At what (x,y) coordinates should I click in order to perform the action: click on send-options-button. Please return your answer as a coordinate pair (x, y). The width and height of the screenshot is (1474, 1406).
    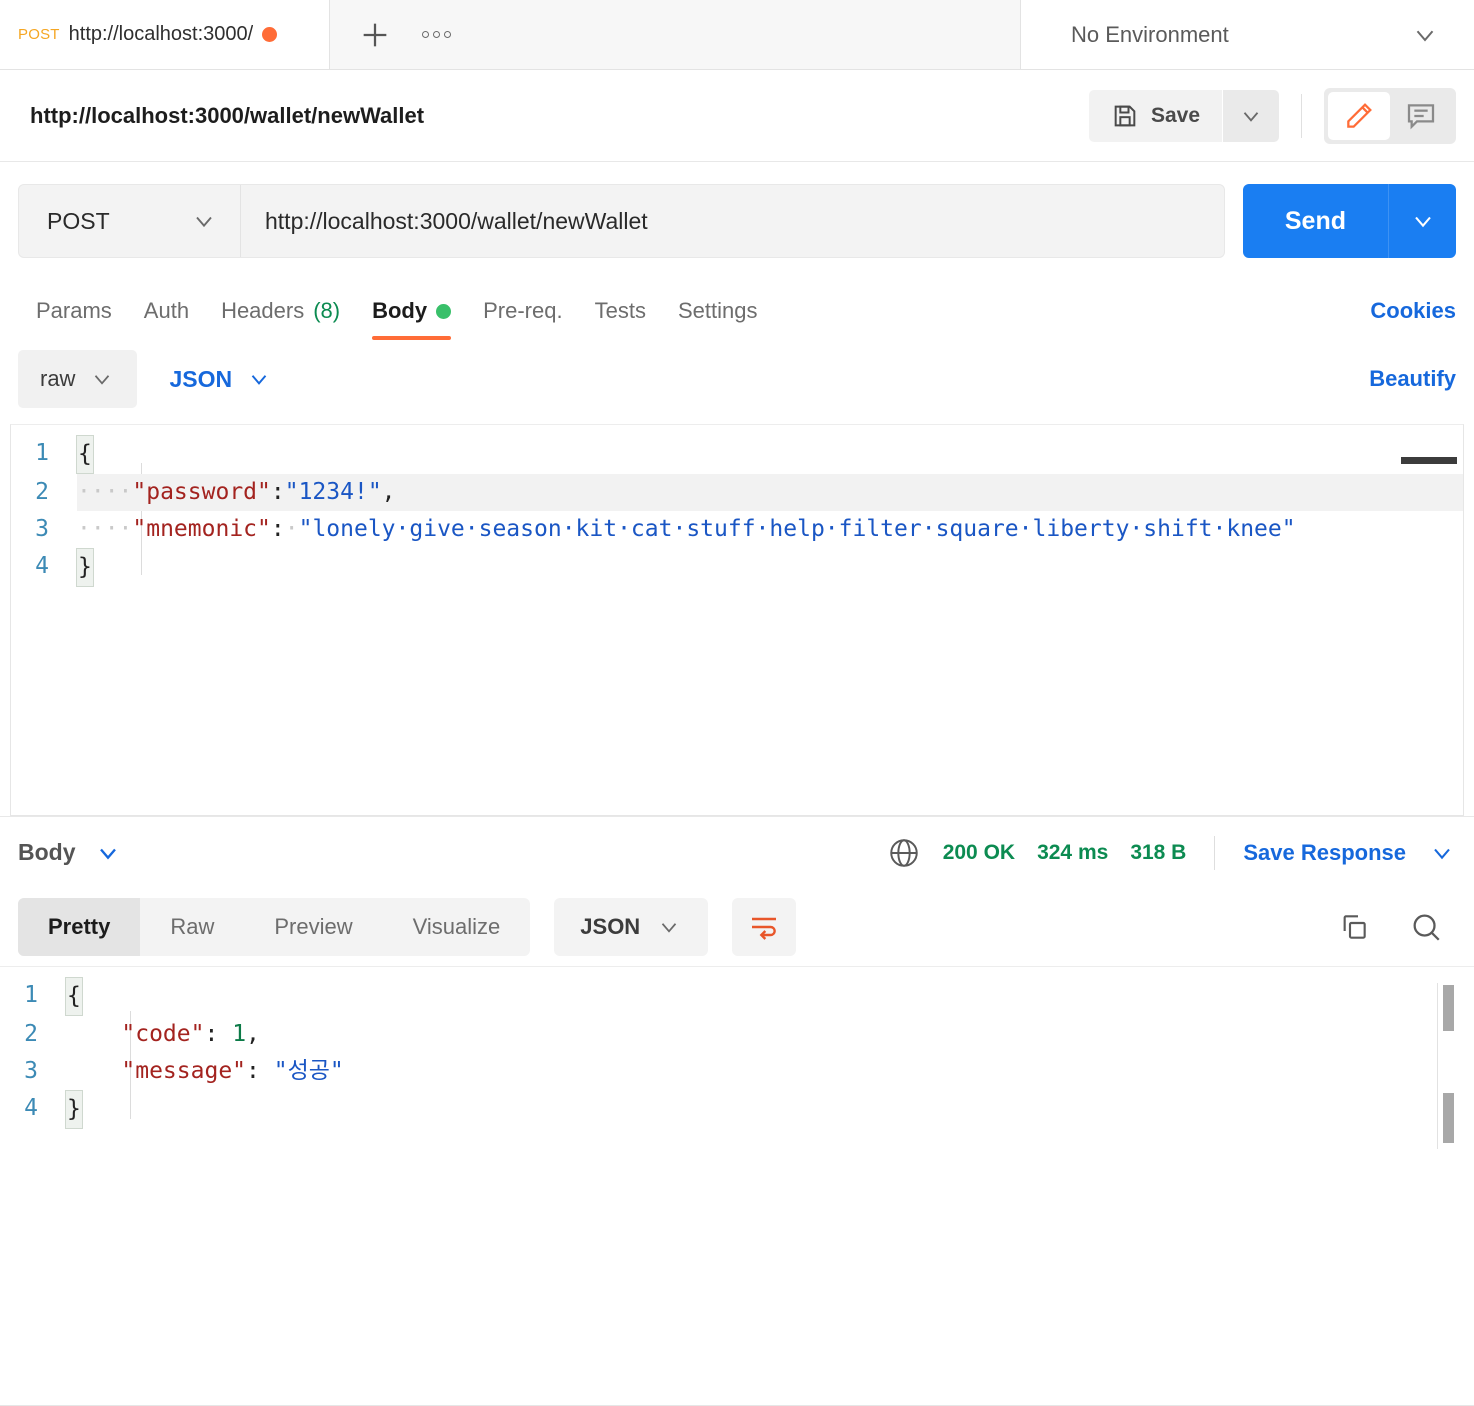
    Looking at the image, I should click on (1422, 221).